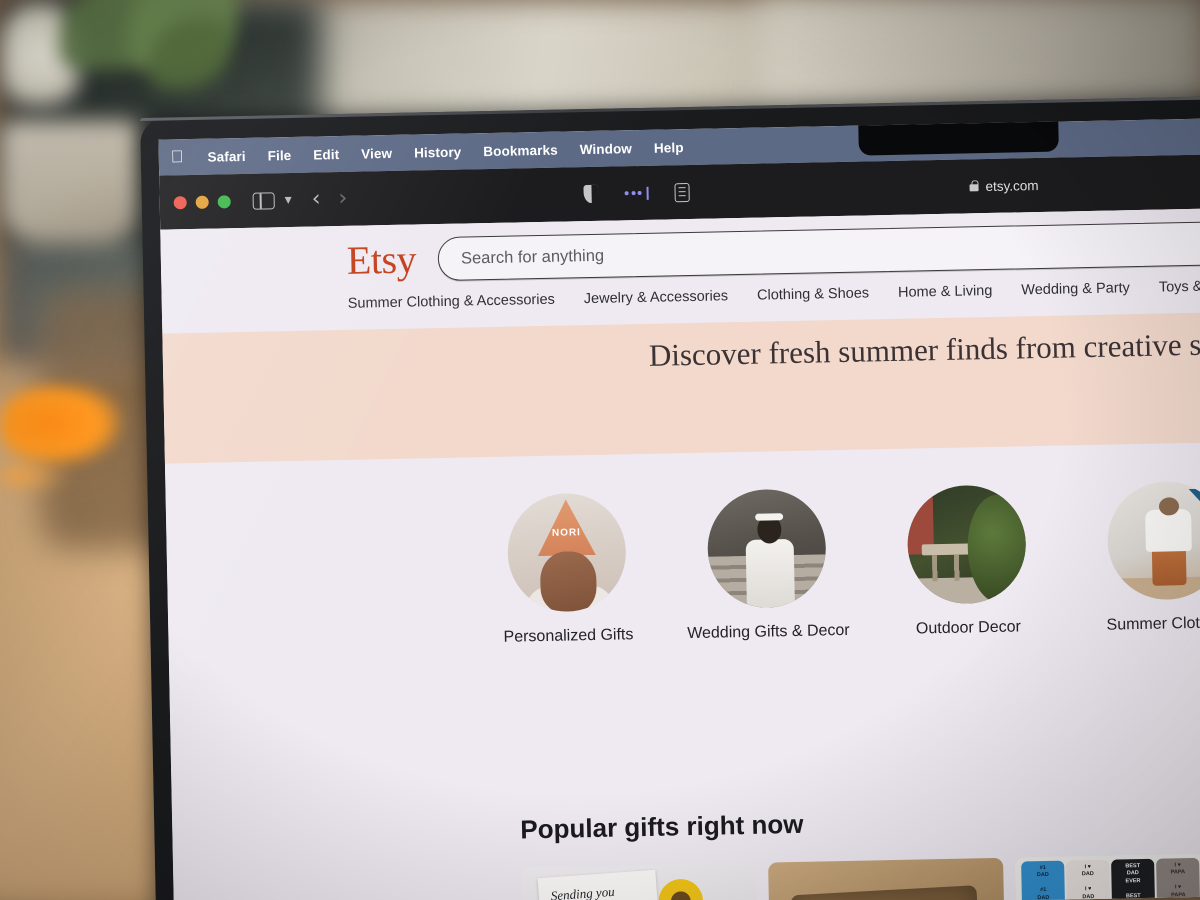 This screenshot has width=1200, height=900. I want to click on nav-item-home-living: Home & Living, so click(945, 292).